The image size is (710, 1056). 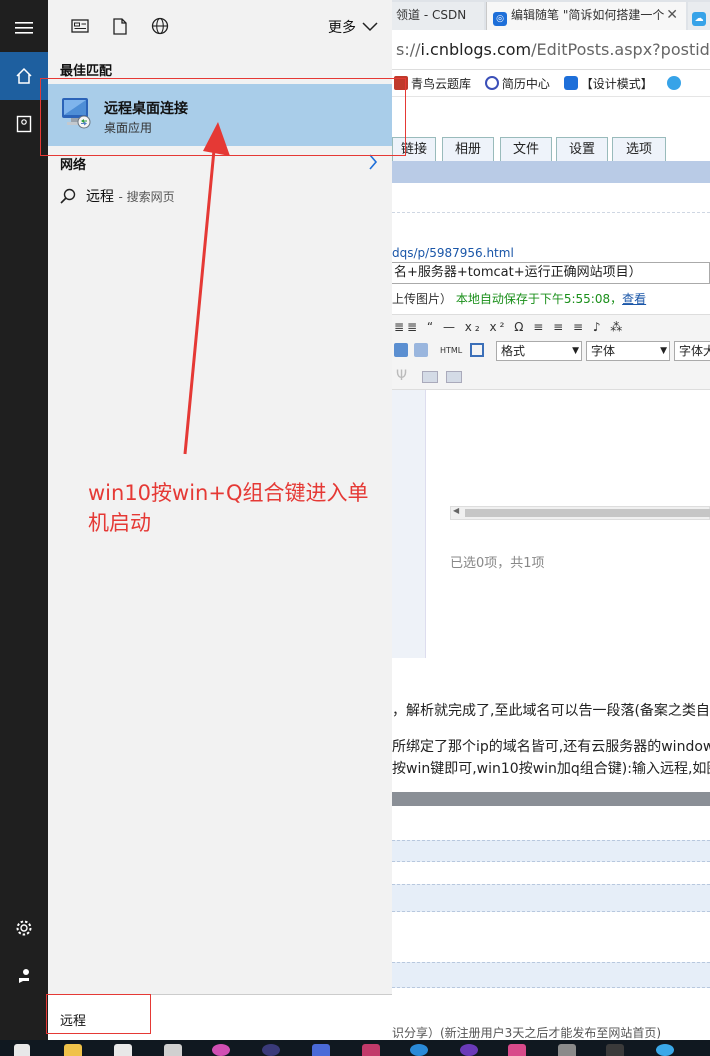 What do you see at coordinates (73, 165) in the screenshot?
I see `network-header: 网络` at bounding box center [73, 165].